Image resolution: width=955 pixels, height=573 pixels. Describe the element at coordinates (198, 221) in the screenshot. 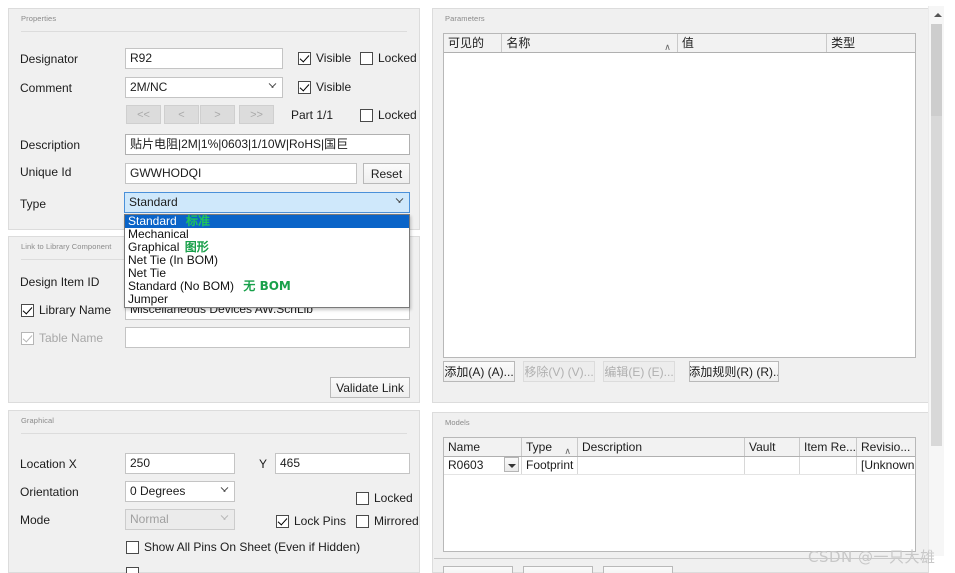

I see `type-option-standard-note: 标准` at that location.